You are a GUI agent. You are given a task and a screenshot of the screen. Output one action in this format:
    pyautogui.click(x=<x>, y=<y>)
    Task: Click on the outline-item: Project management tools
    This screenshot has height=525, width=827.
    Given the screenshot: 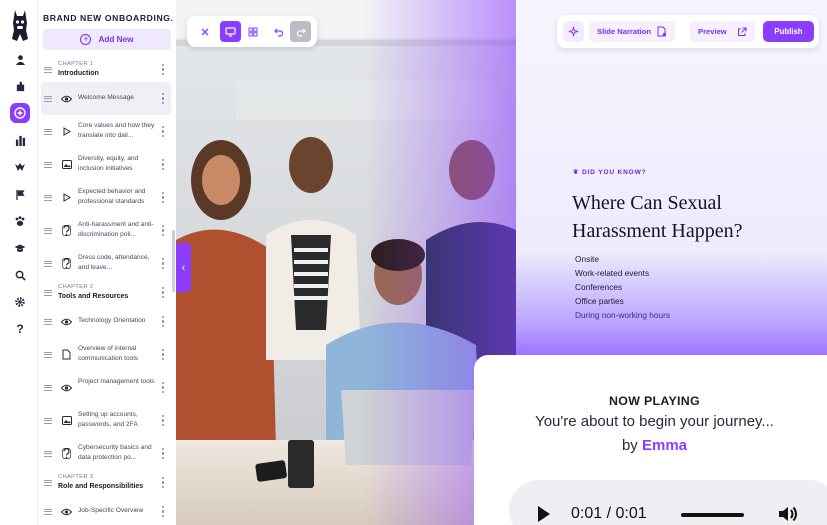 What is the action you would take?
    pyautogui.click(x=107, y=387)
    